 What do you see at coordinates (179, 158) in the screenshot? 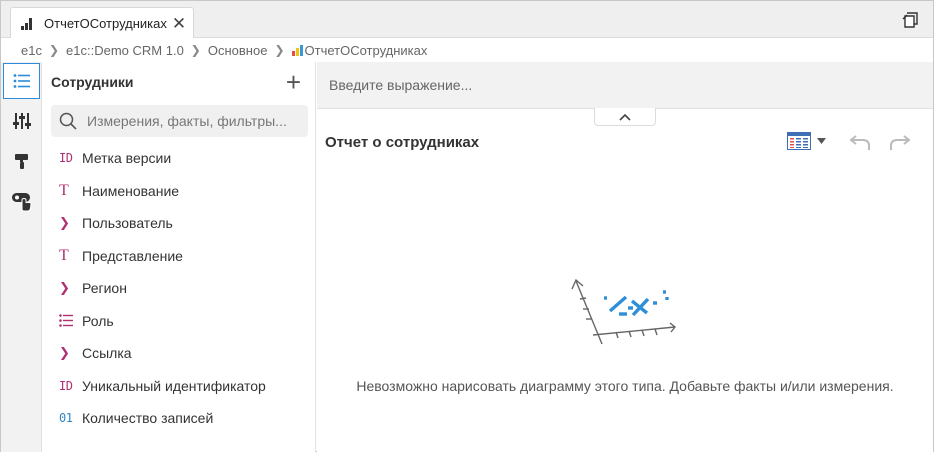
I see `field-item: ID Метка версии` at bounding box center [179, 158].